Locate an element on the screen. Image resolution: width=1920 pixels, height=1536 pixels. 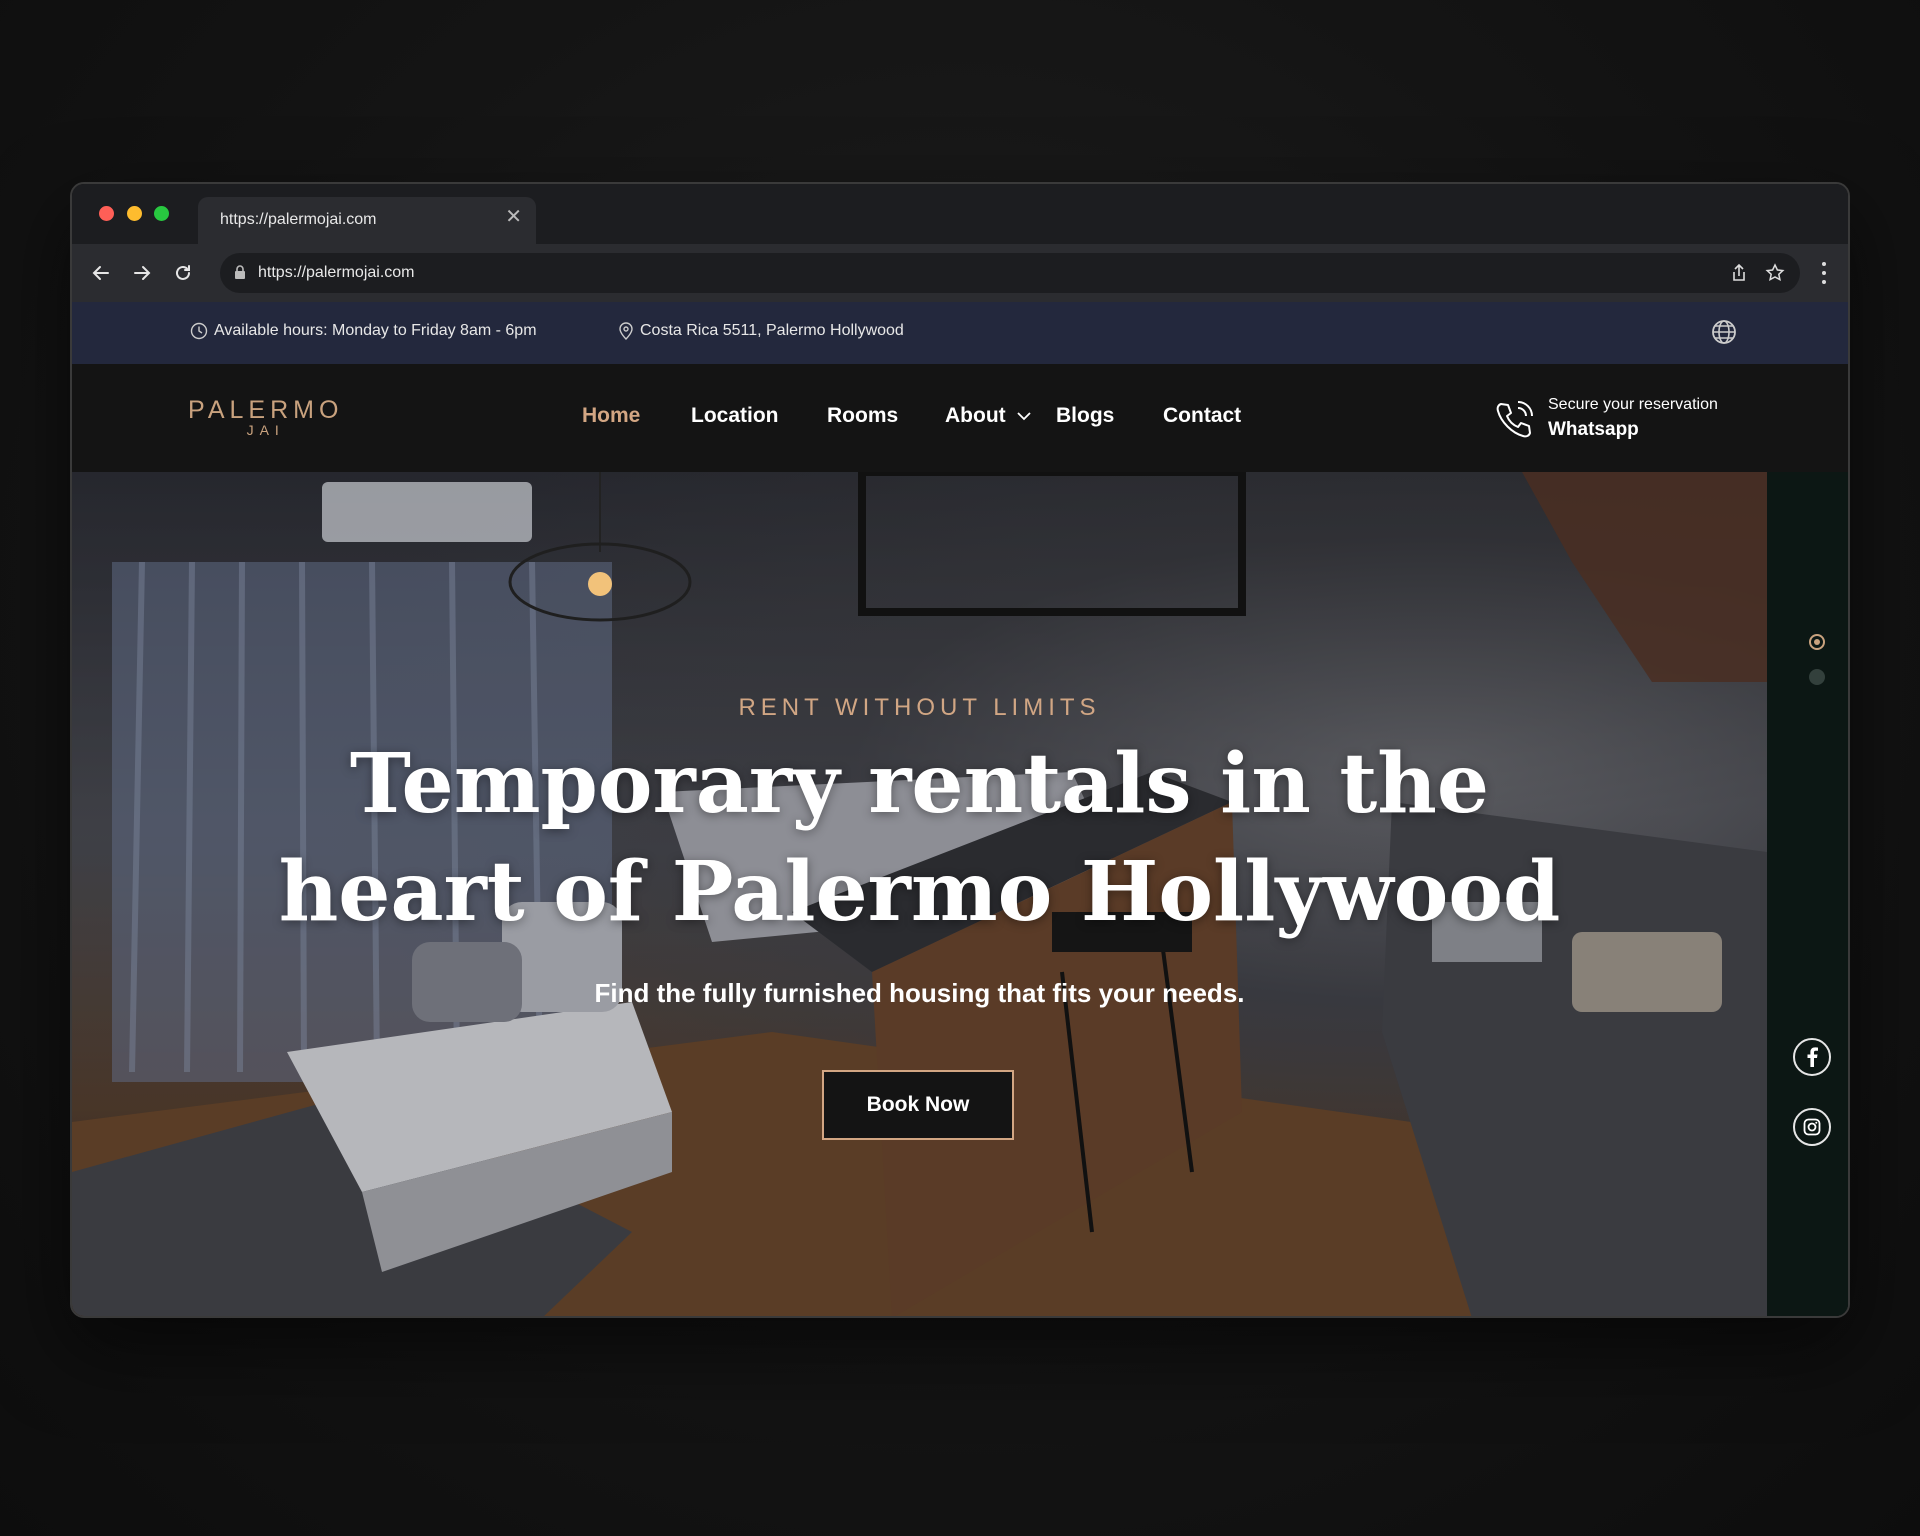
tab-title: https://palermojai.com is located at coordinates (298, 219).